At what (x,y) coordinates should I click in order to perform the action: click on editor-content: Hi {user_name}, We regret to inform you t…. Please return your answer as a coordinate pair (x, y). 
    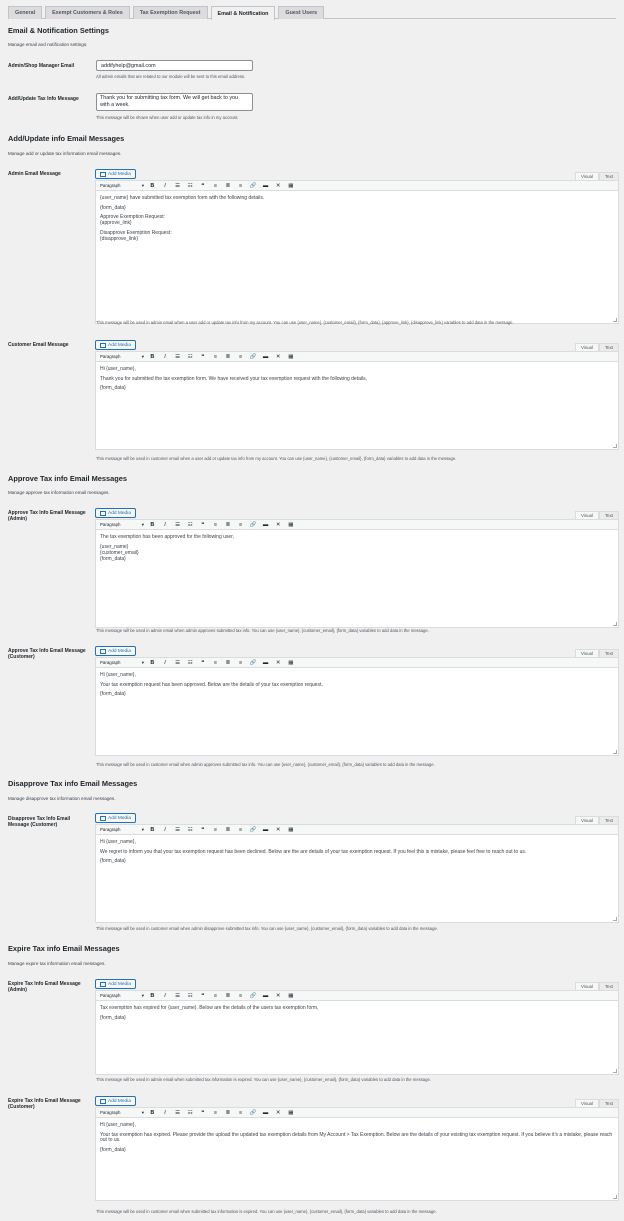
    Looking at the image, I should click on (357, 879).